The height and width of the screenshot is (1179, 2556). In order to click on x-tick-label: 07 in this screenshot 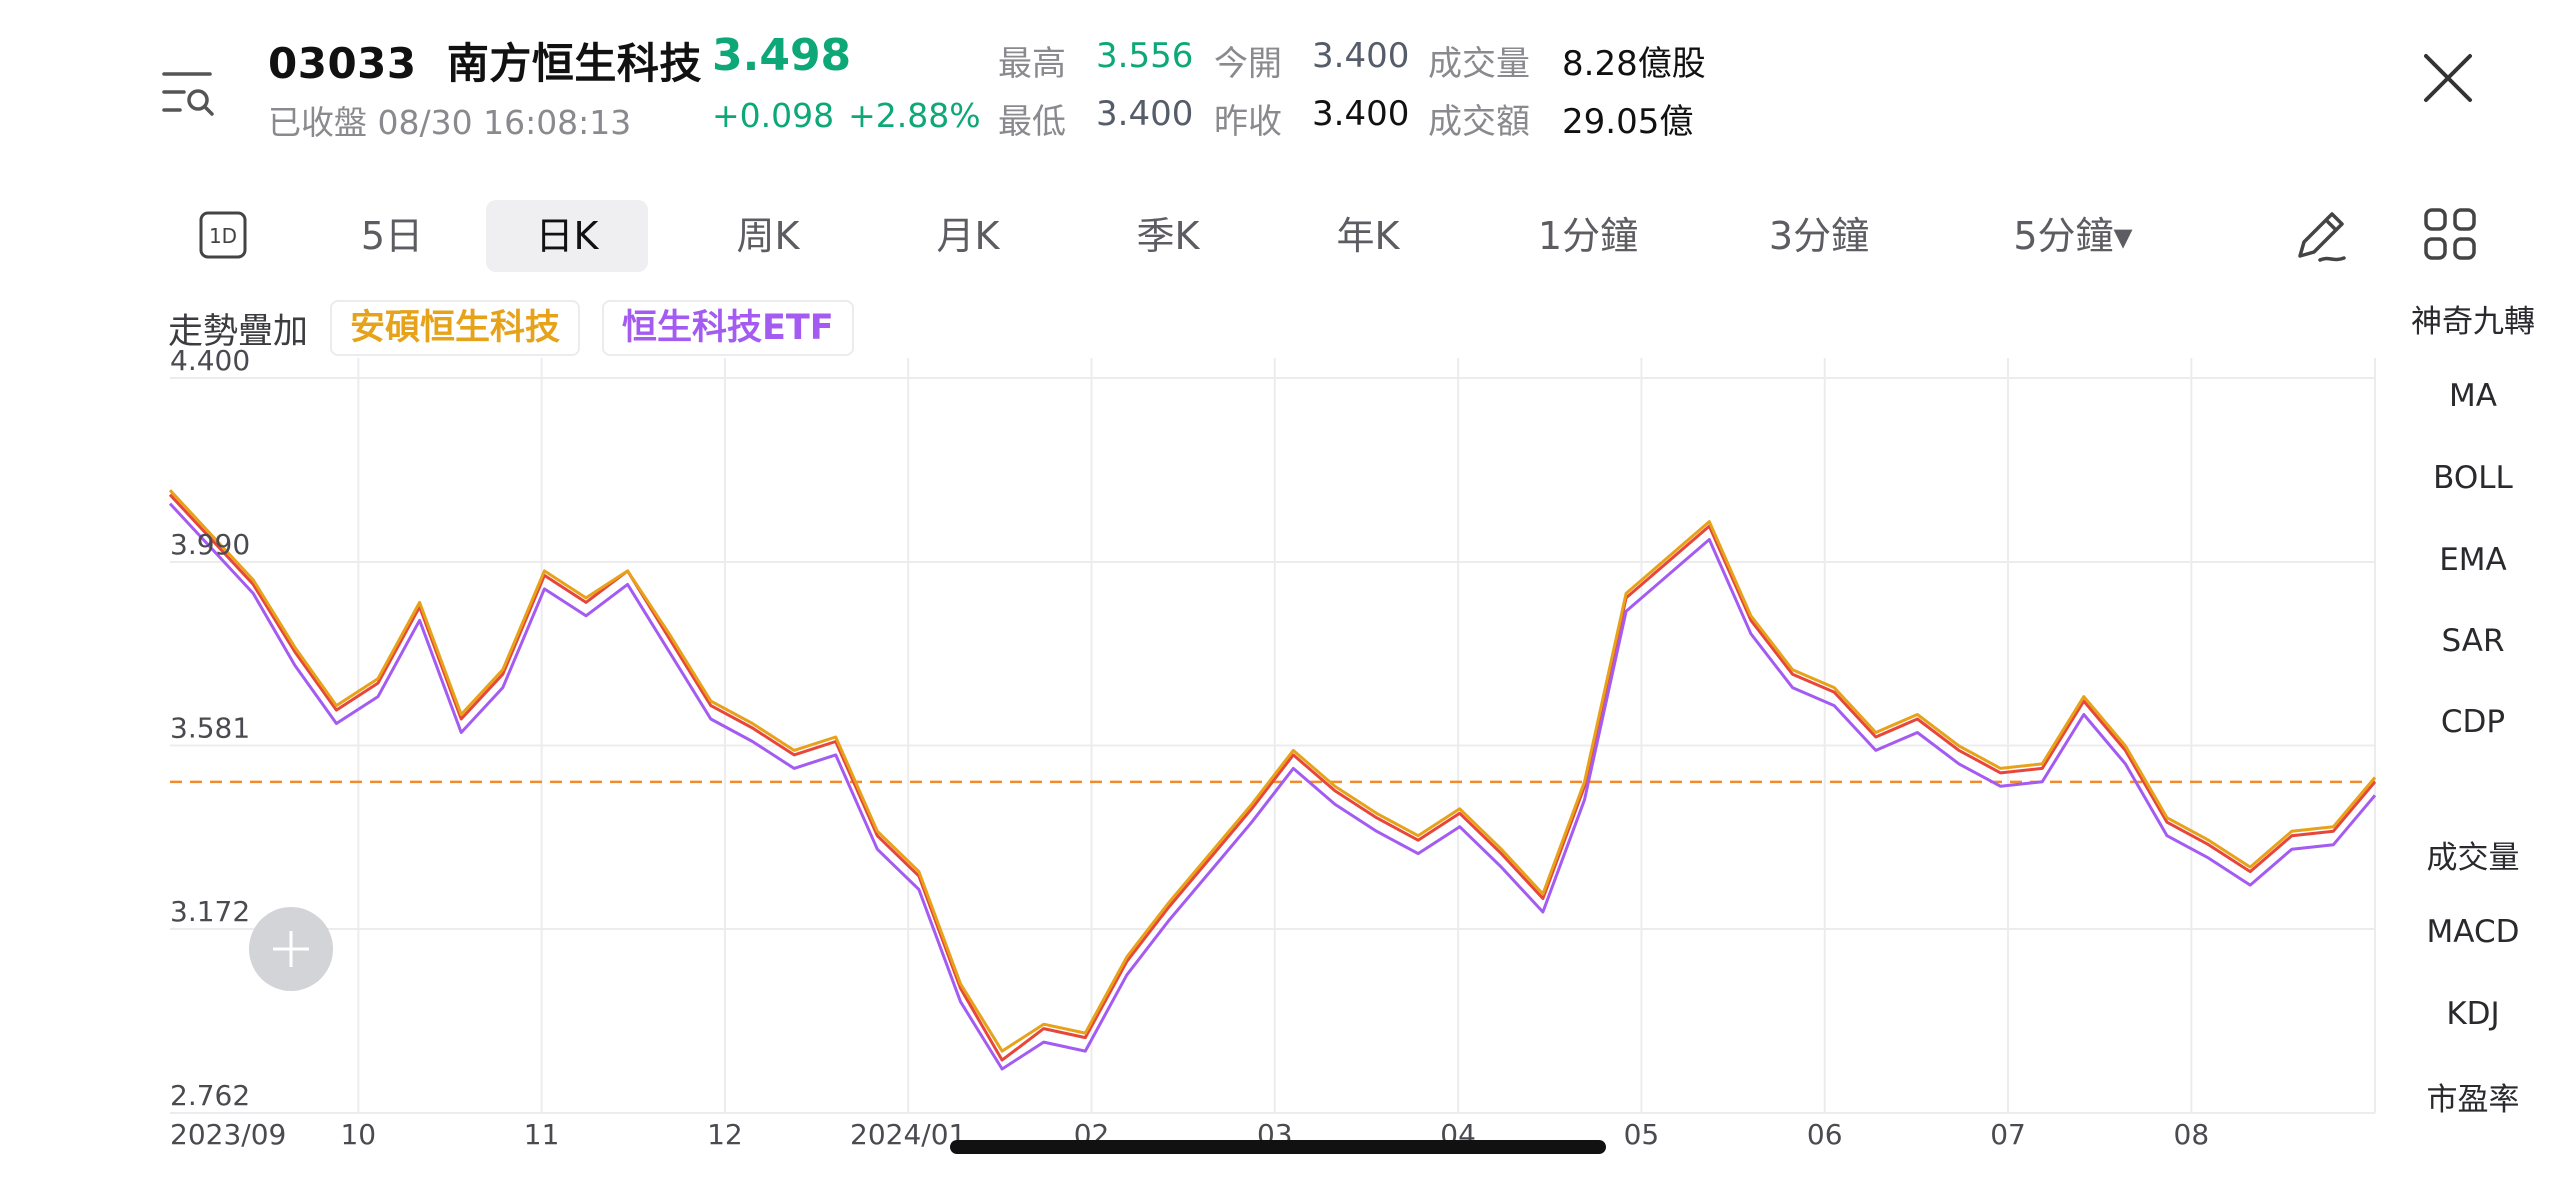, I will do `click(2008, 1134)`.